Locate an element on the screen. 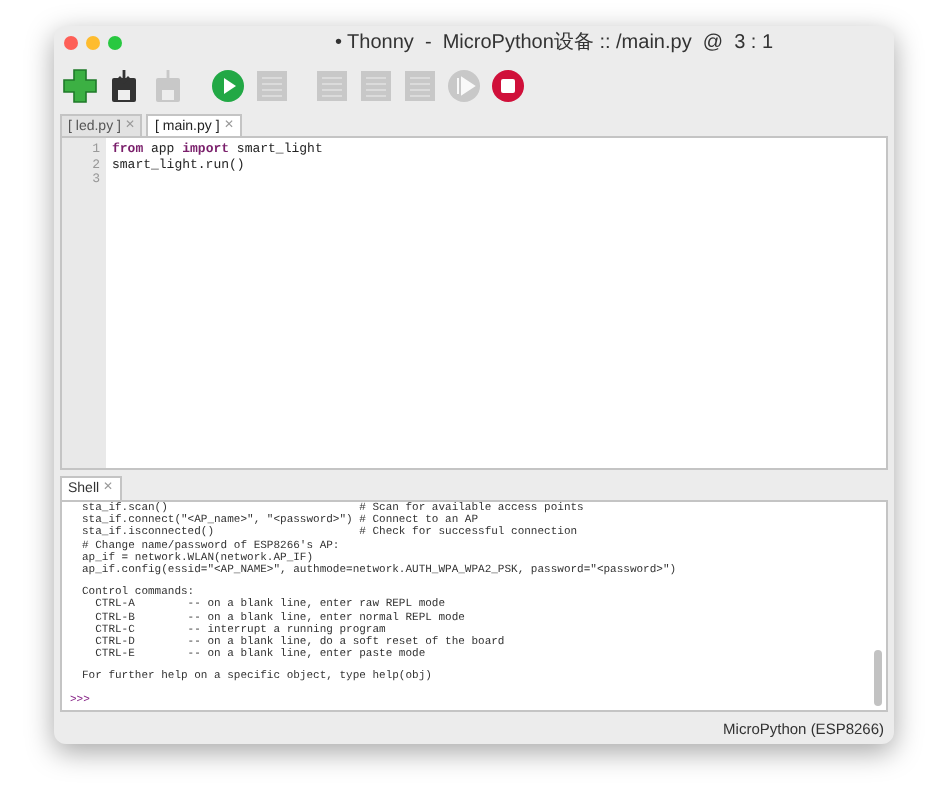 This screenshot has width=948, height=810. stop-icon is located at coordinates (508, 86).